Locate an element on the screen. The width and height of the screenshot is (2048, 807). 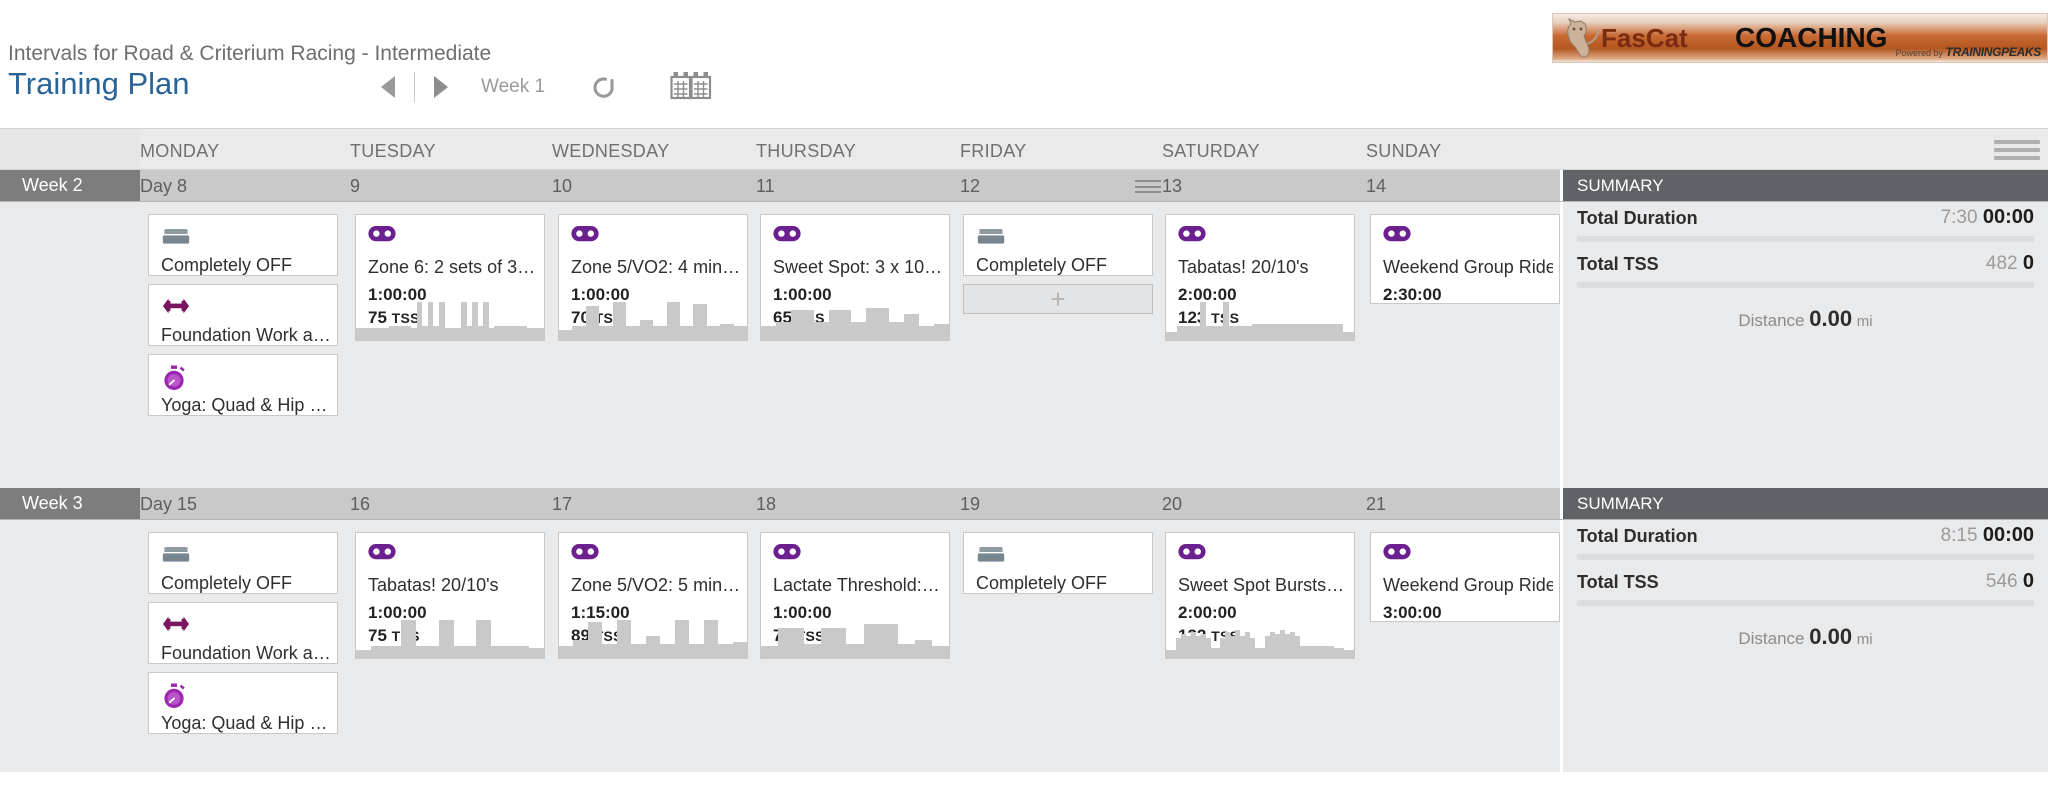
total-tss-value: 546 0 is located at coordinates (2009, 581).